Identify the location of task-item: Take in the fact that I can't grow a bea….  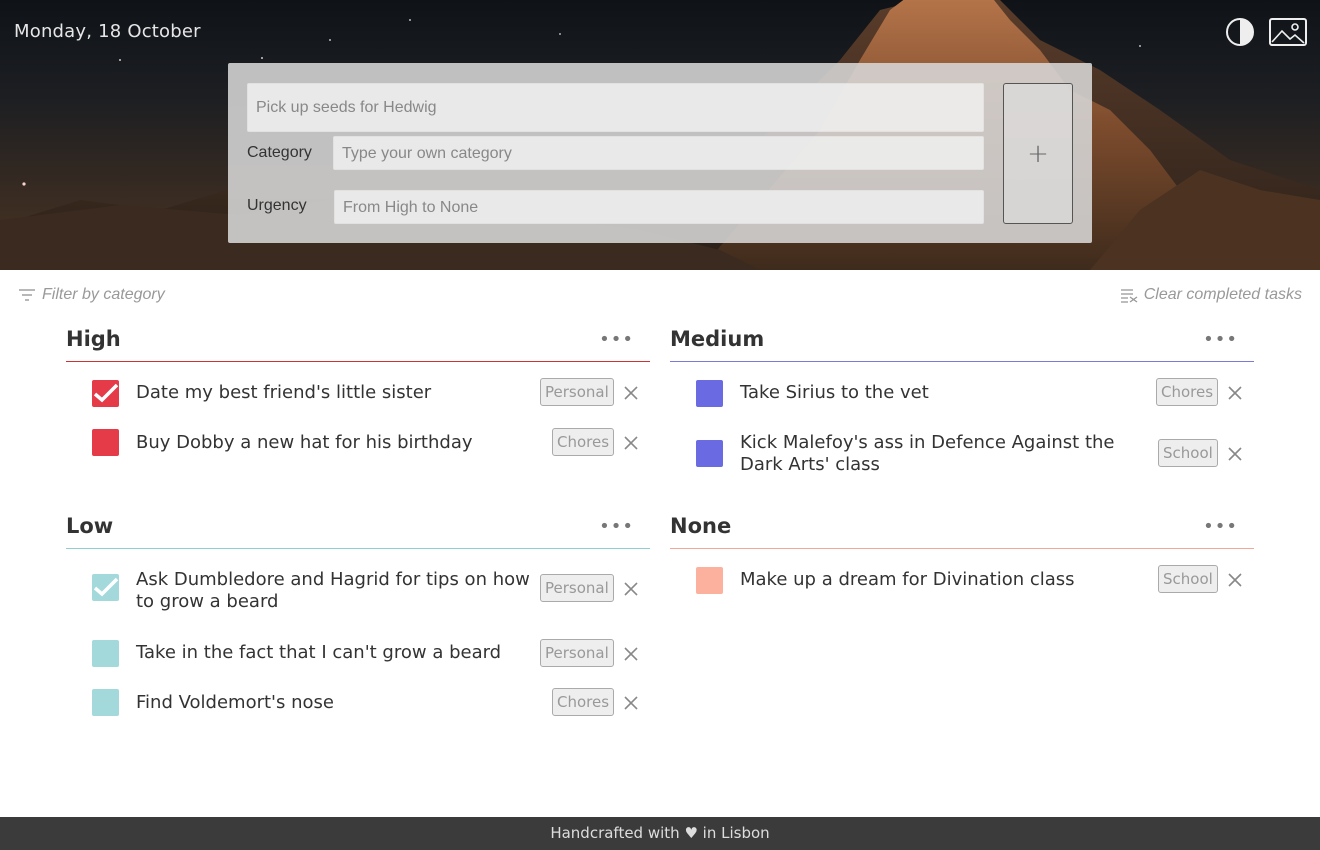
(358, 654).